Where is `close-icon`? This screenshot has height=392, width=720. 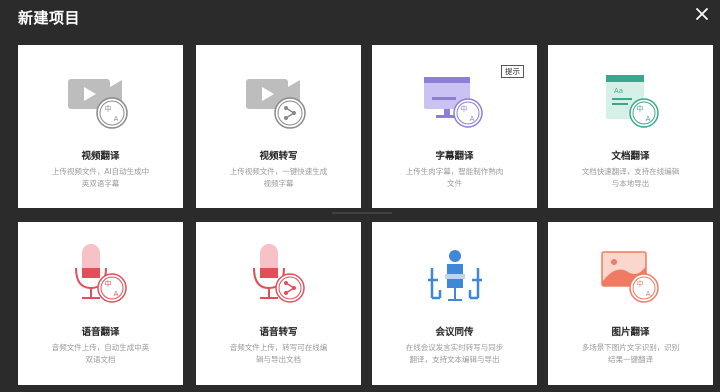 close-icon is located at coordinates (702, 14).